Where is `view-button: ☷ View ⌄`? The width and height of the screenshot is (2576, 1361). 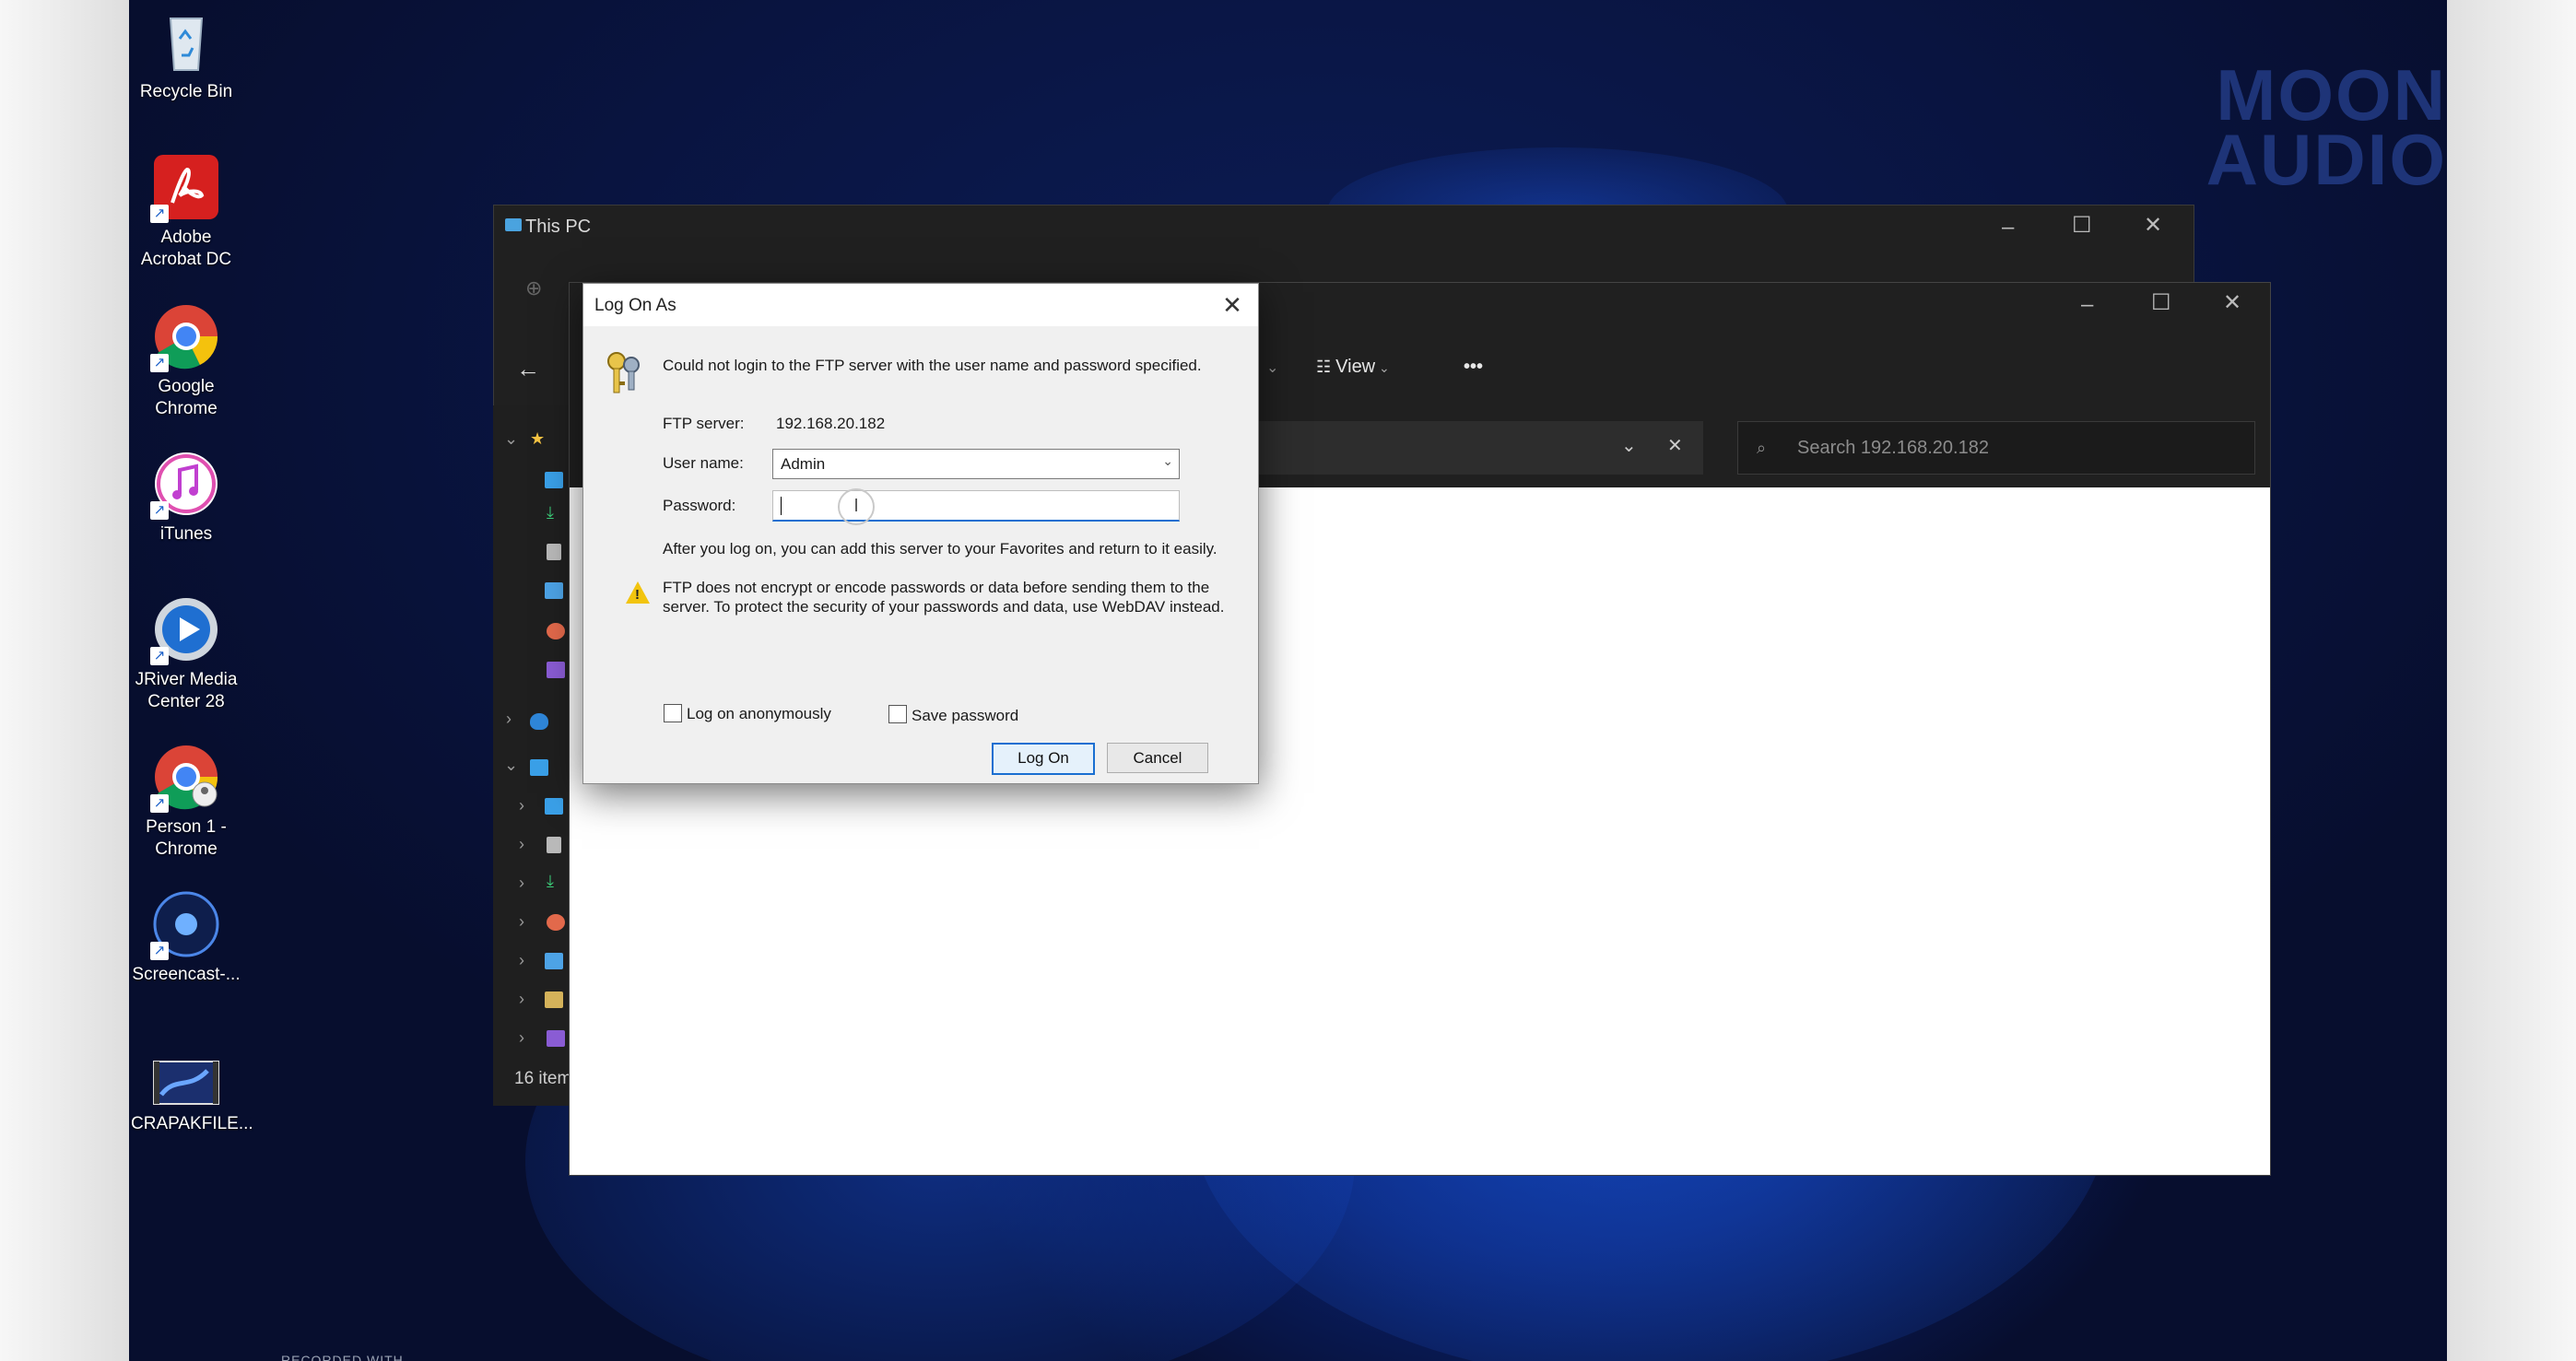
view-button: ☷ View ⌄ is located at coordinates (1353, 368).